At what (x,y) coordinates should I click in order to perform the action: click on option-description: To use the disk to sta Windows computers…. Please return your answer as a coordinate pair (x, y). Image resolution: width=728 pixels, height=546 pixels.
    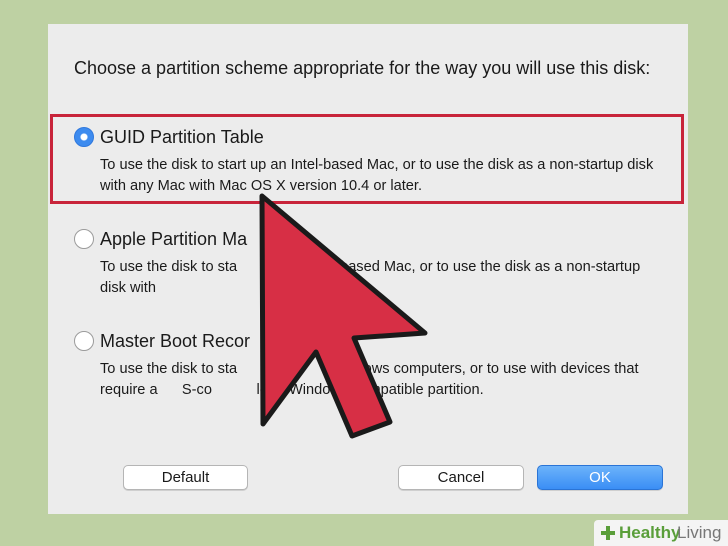
    Looking at the image, I should click on (371, 379).